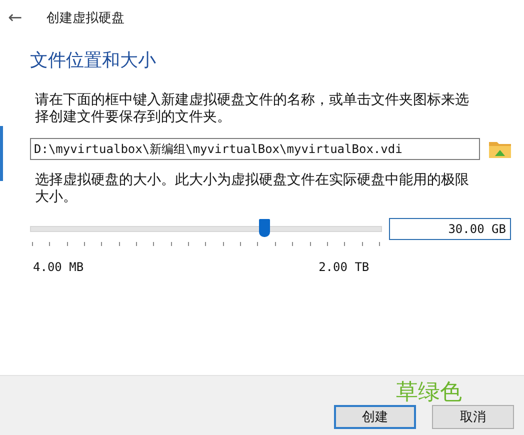 The image size is (524, 435). Describe the element at coordinates (15, 18) in the screenshot. I see `back-button: ←` at that location.